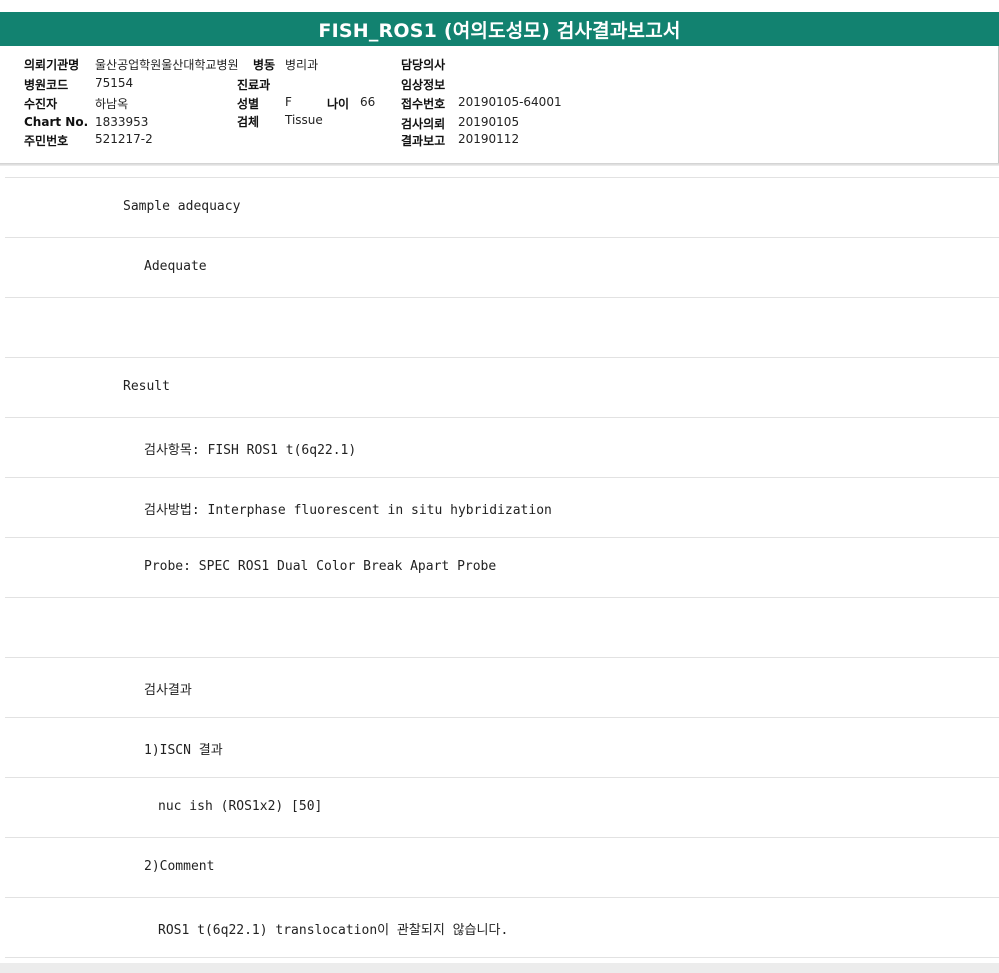 This screenshot has height=973, width=999. I want to click on header-top, so click(499, 6).